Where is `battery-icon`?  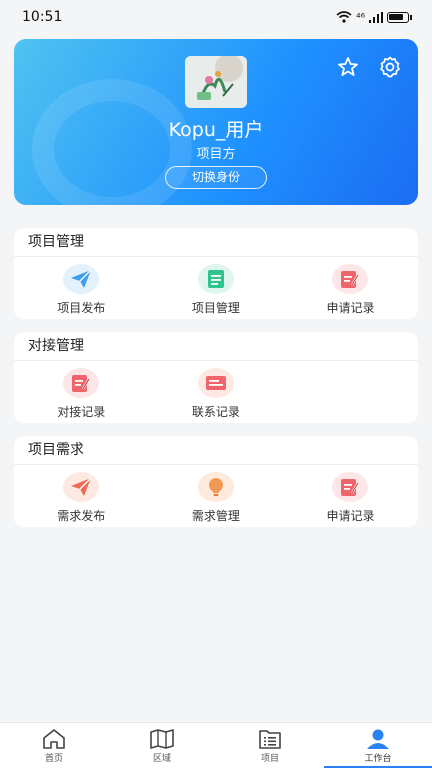
battery-icon is located at coordinates (398, 17).